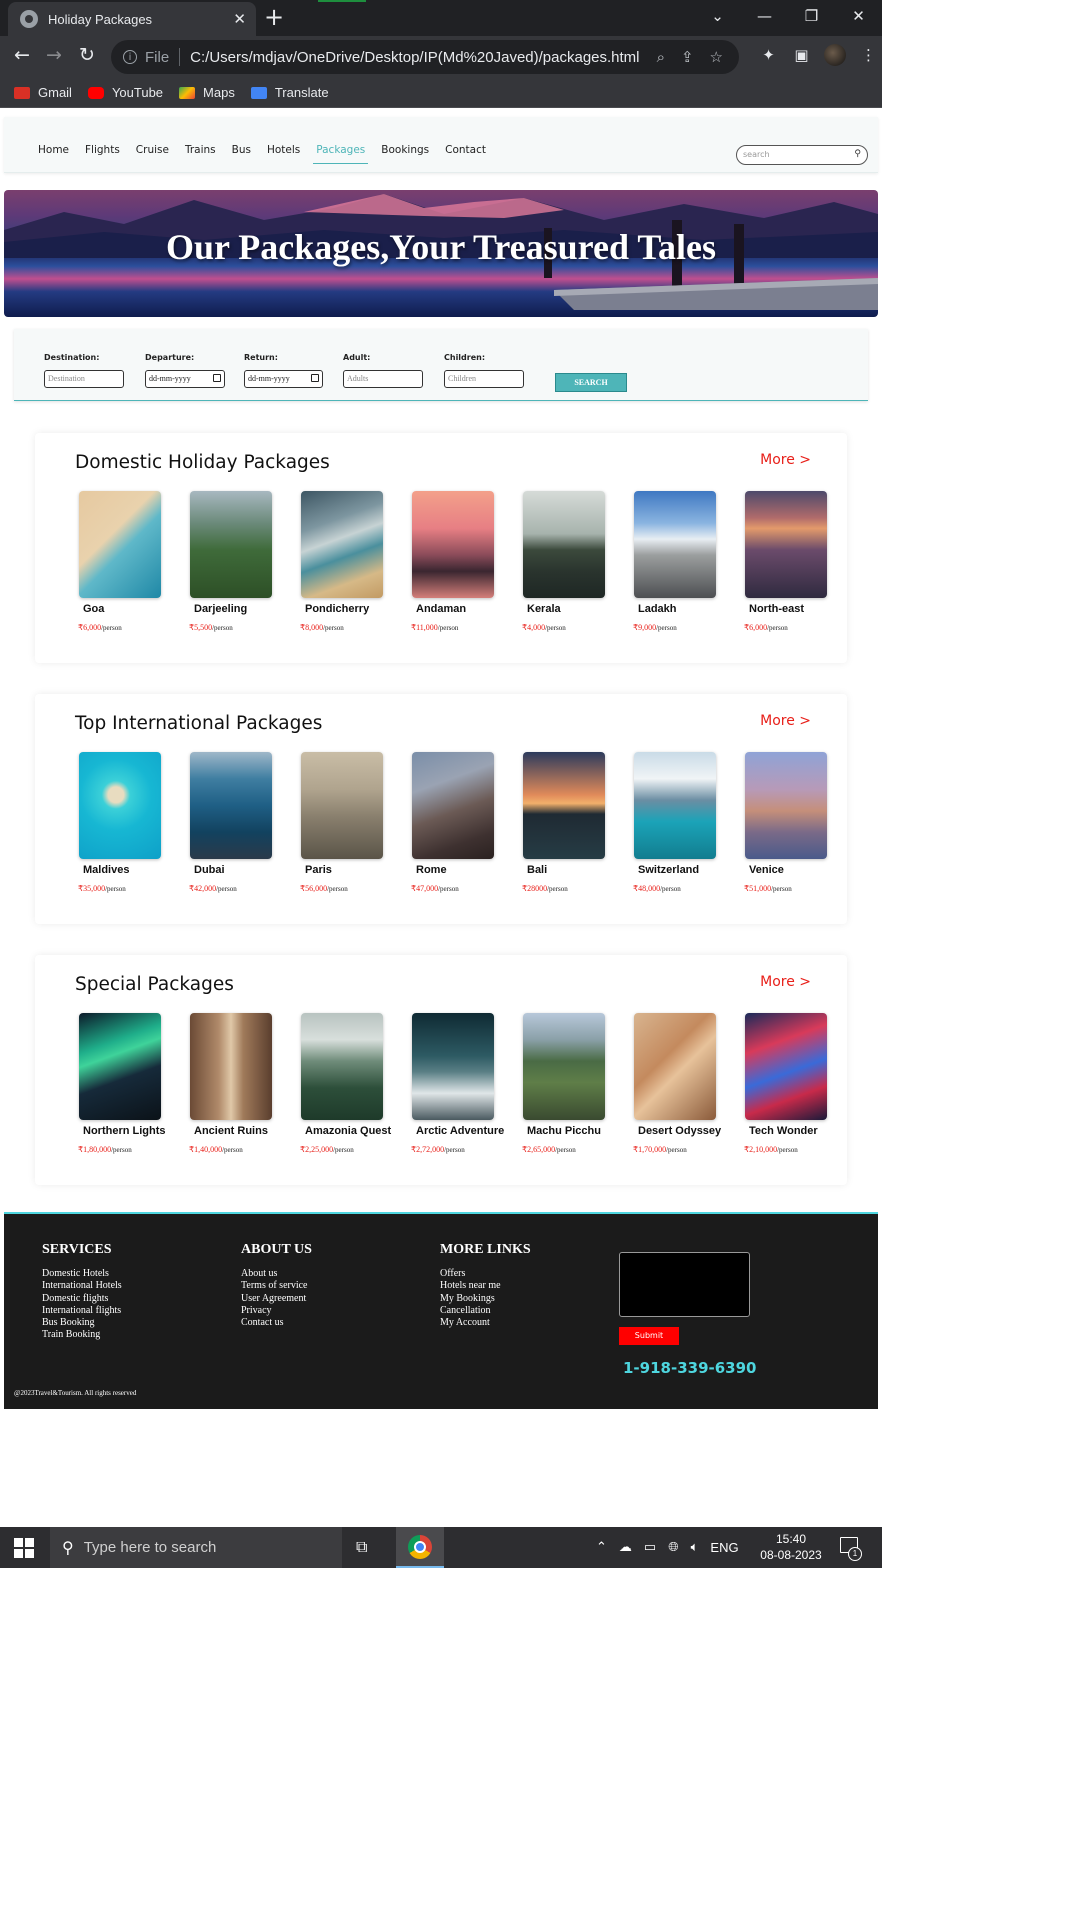 Image resolution: width=1080 pixels, height=1920 pixels. I want to click on kerala-image, so click(564, 544).